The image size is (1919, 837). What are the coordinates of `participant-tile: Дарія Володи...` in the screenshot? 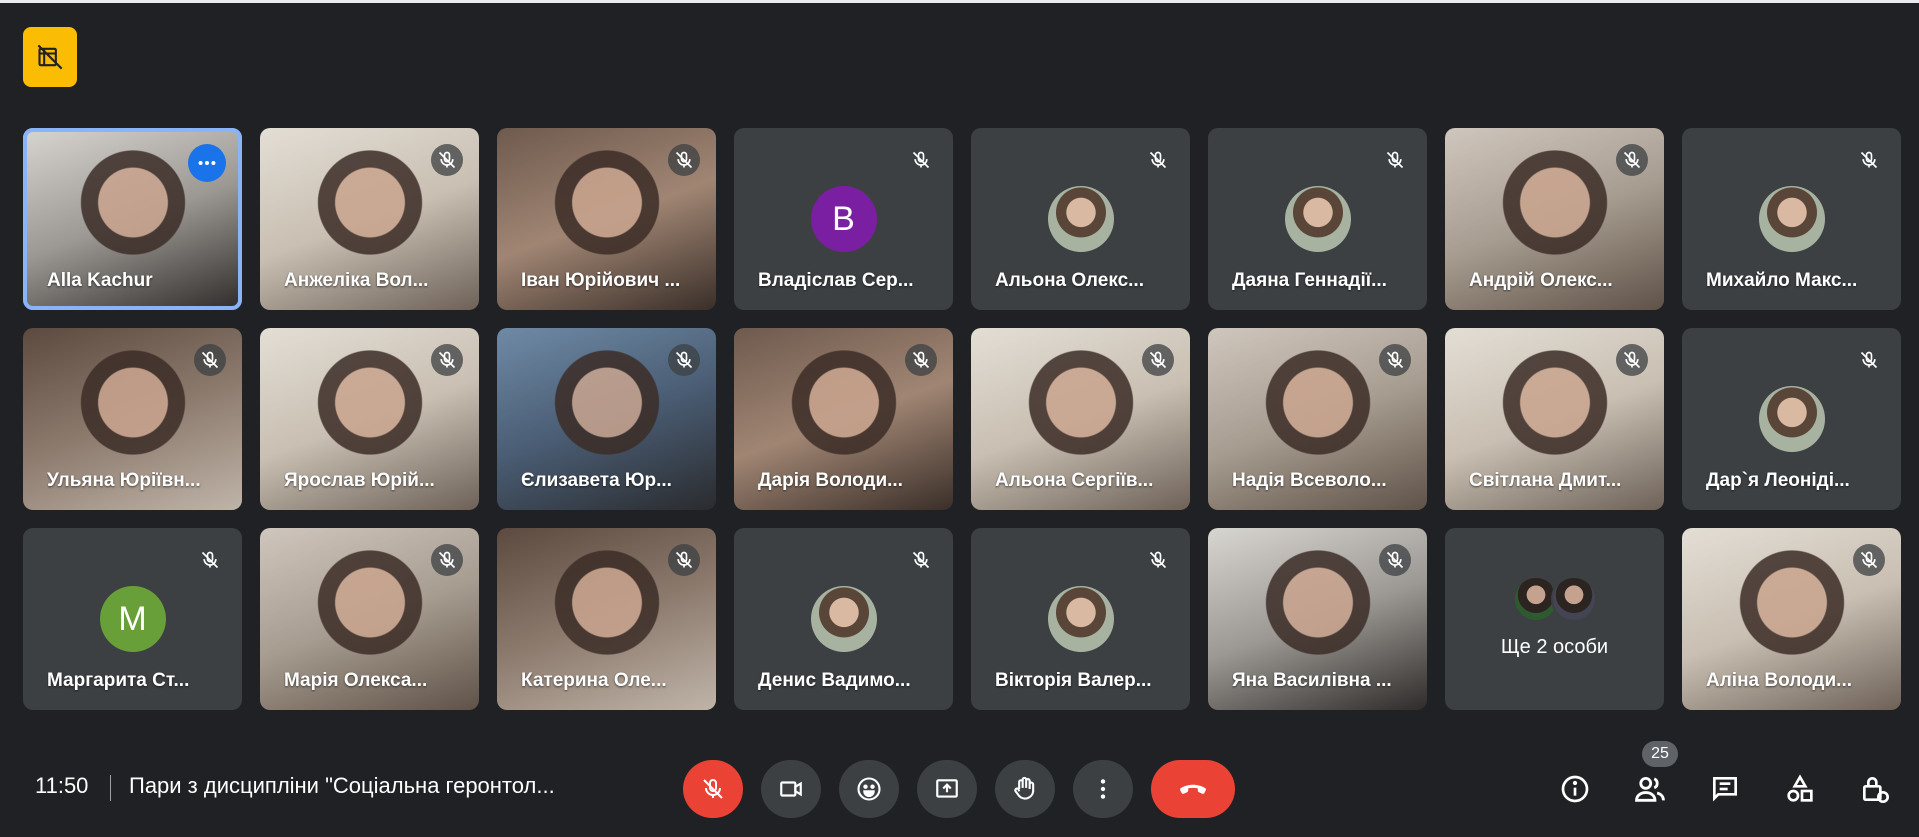 It's located at (843, 419).